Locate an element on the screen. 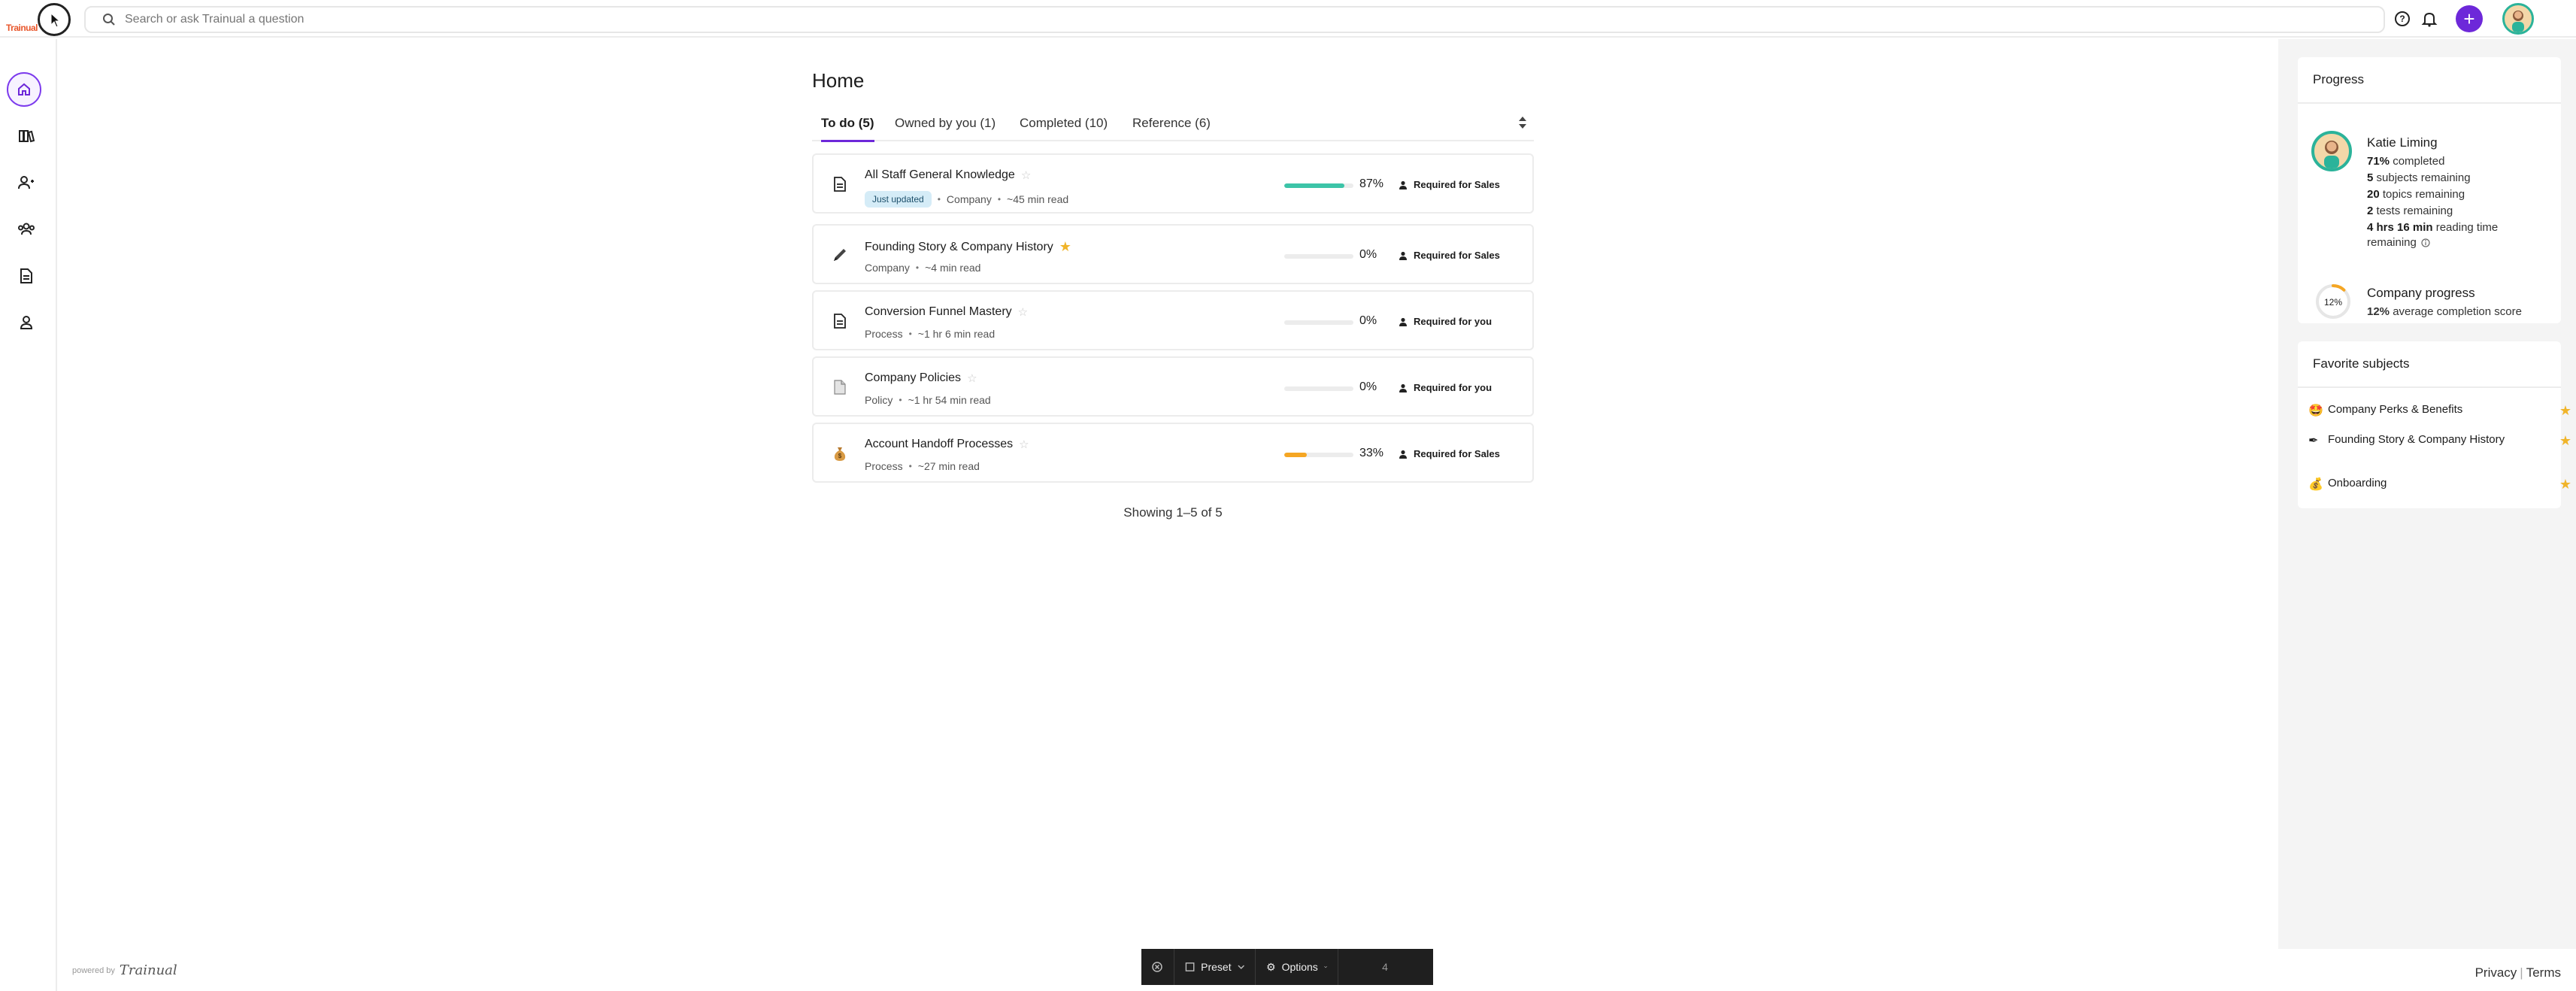 The image size is (2576, 991). bell-icon is located at coordinates (2429, 19).